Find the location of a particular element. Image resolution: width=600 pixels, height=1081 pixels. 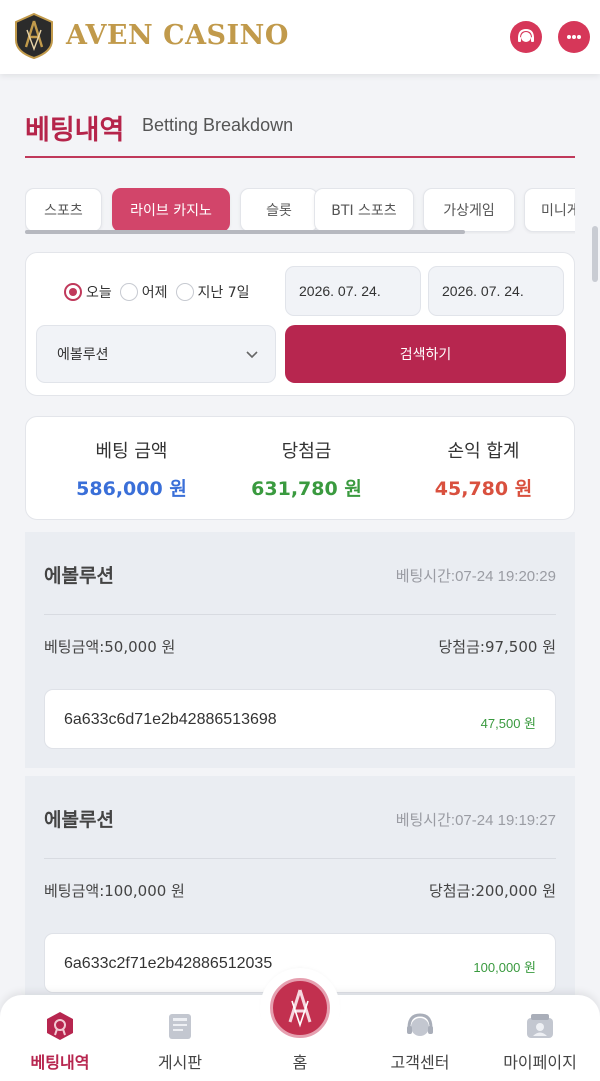

tab-sports: 스포츠 is located at coordinates (63, 210).